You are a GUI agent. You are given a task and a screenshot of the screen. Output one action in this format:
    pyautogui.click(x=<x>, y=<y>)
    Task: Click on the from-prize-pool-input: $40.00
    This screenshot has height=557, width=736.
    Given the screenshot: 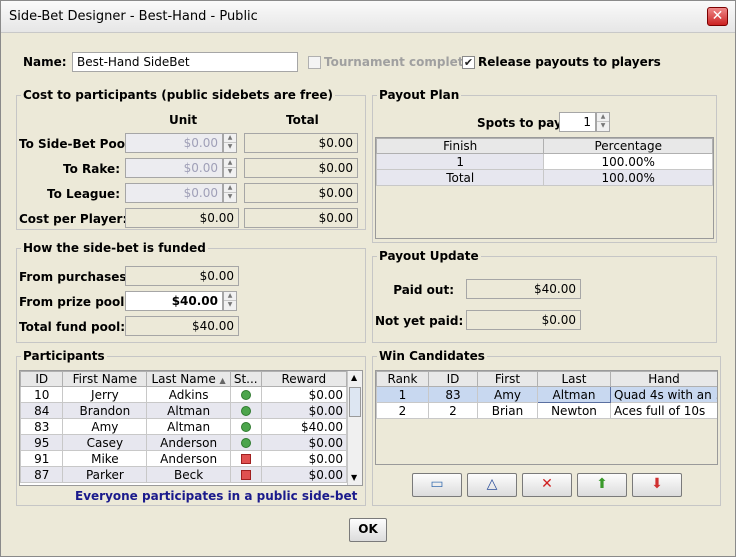 What is the action you would take?
    pyautogui.click(x=174, y=301)
    